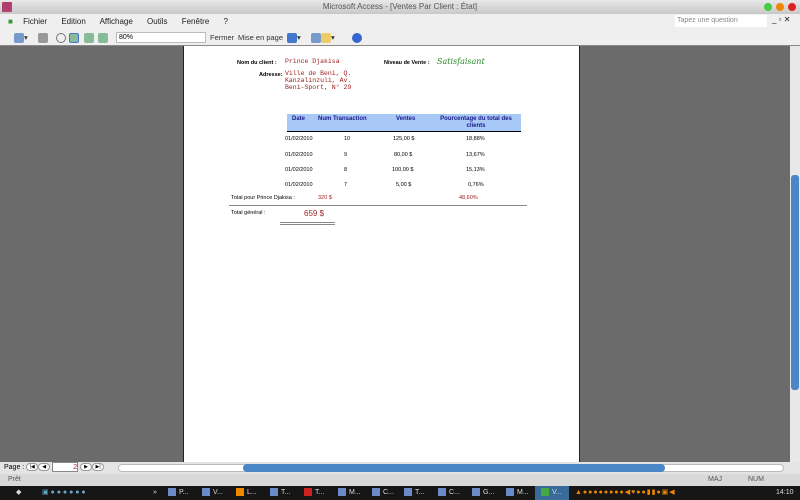 Image resolution: width=800 pixels, height=500 pixels. What do you see at coordinates (307, 223) in the screenshot?
I see `double-underline` at bounding box center [307, 223].